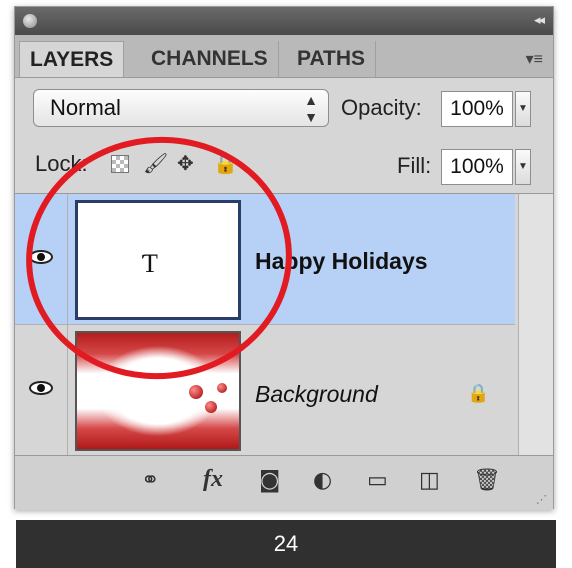  I want to click on lock-transparent-pixels-icon, so click(120, 164).